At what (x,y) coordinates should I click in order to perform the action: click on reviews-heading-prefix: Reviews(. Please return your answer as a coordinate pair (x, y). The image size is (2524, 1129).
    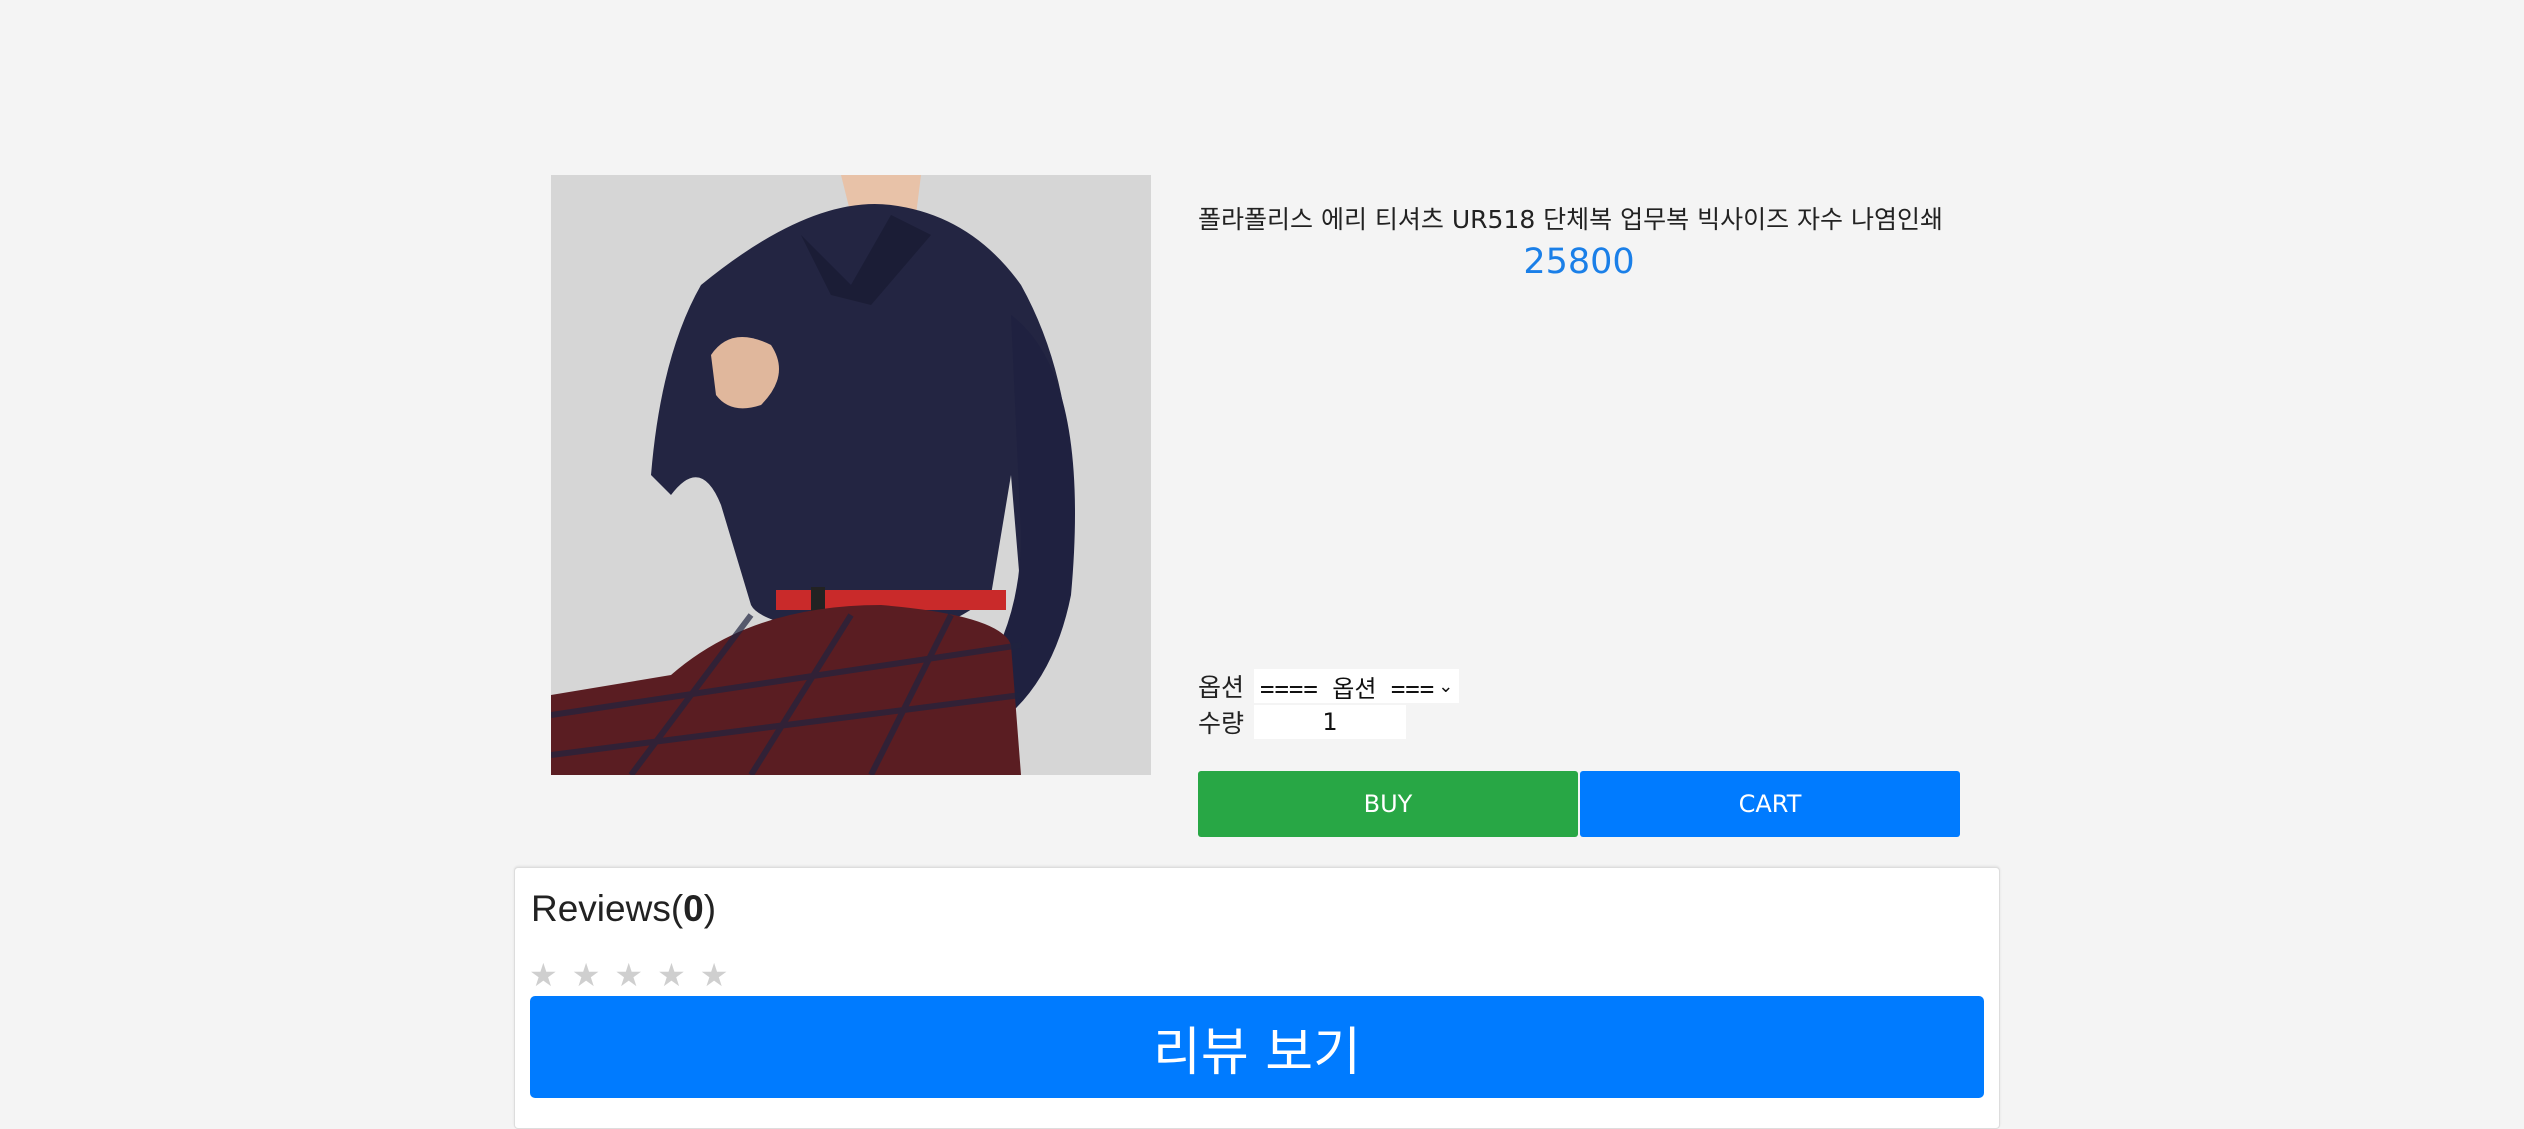
    Looking at the image, I should click on (607, 908).